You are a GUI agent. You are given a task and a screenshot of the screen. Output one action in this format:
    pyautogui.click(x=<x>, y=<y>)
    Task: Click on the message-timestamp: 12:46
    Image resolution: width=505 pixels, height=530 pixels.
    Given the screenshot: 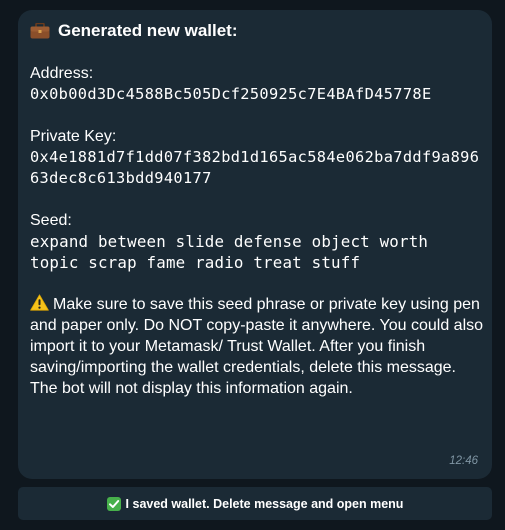 What is the action you would take?
    pyautogui.click(x=463, y=461)
    